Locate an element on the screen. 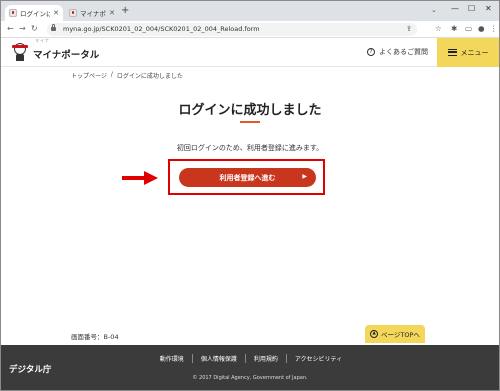 This screenshot has height=391, width=500. digital-agency-logo: デジタル庁 is located at coordinates (30, 369).